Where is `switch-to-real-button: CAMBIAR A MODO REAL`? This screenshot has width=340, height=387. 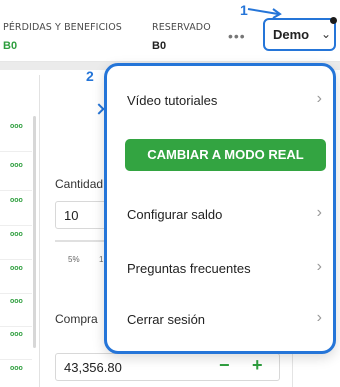
switch-to-real-button: CAMBIAR A MODO REAL is located at coordinates (225, 155).